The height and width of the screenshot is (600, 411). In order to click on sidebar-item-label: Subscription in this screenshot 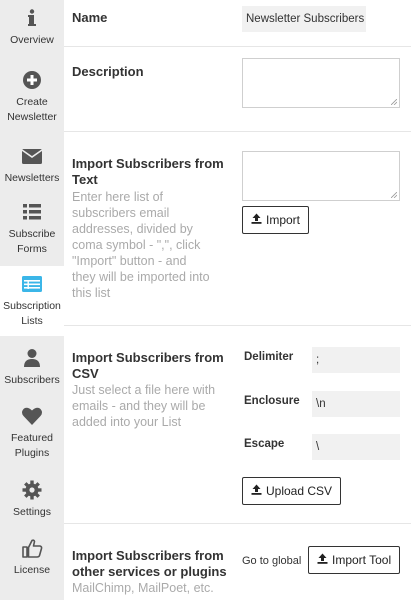, I will do `click(32, 306)`.